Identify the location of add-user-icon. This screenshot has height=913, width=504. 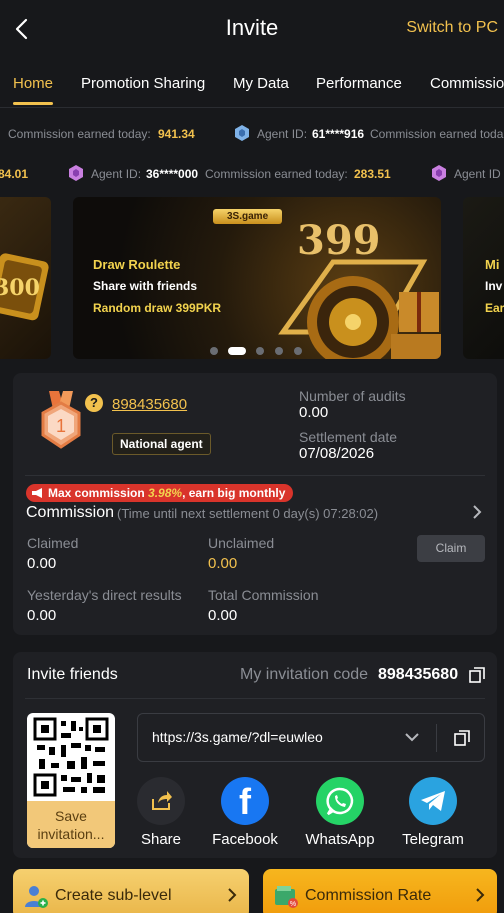
(36, 897).